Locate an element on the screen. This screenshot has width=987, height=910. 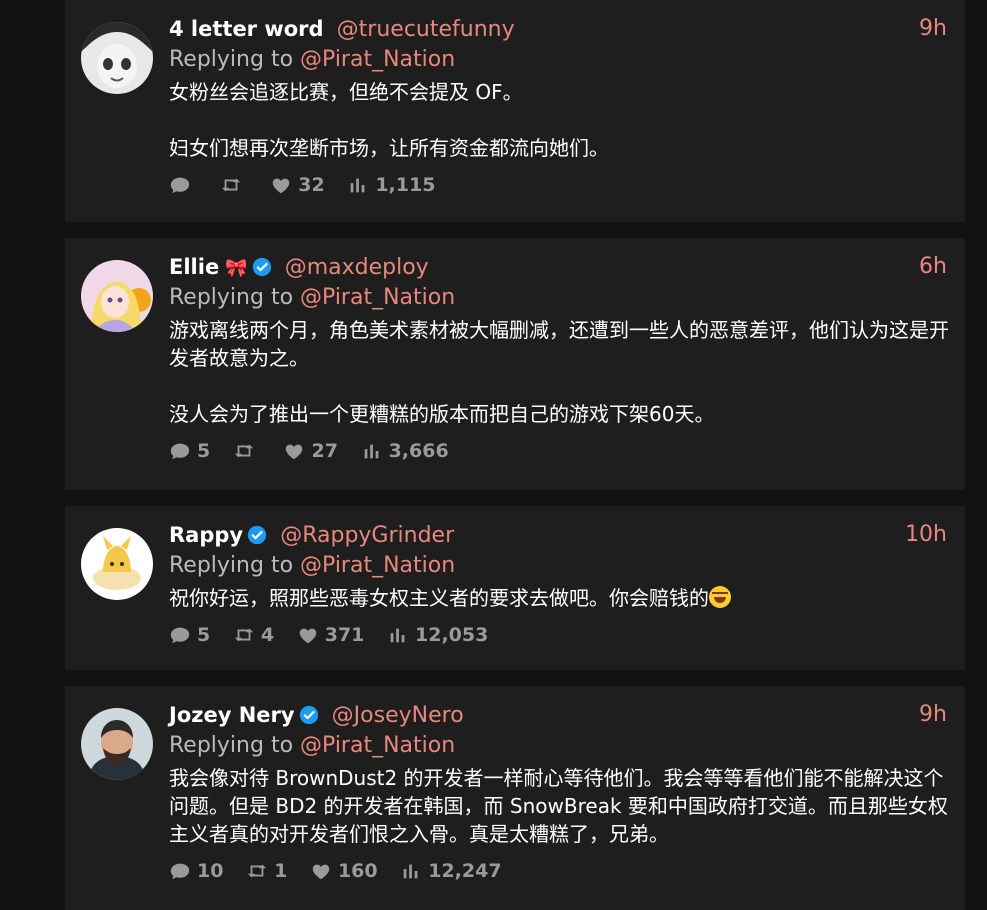
retweet-count: 4 is located at coordinates (267, 634).